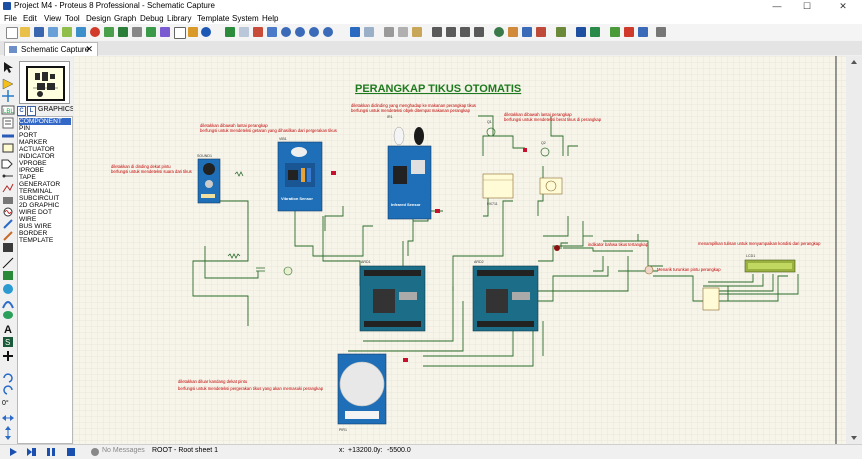 This screenshot has width=862, height=459. What do you see at coordinates (123, 32) in the screenshot?
I see `gerber-icon` at bounding box center [123, 32].